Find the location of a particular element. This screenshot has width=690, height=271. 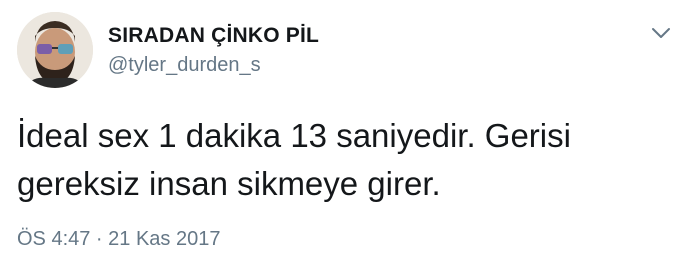

display-name: SIRADAN ÇİNKO PİL is located at coordinates (213, 36).